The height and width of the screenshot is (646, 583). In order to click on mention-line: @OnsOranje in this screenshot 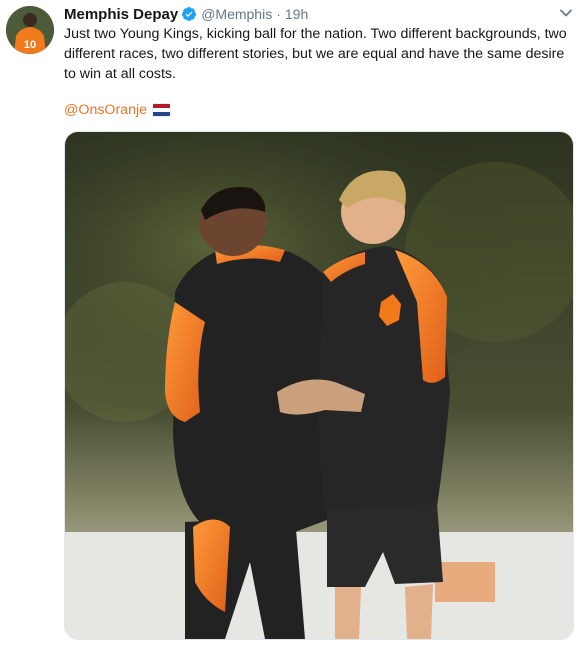, I will do `click(117, 110)`.